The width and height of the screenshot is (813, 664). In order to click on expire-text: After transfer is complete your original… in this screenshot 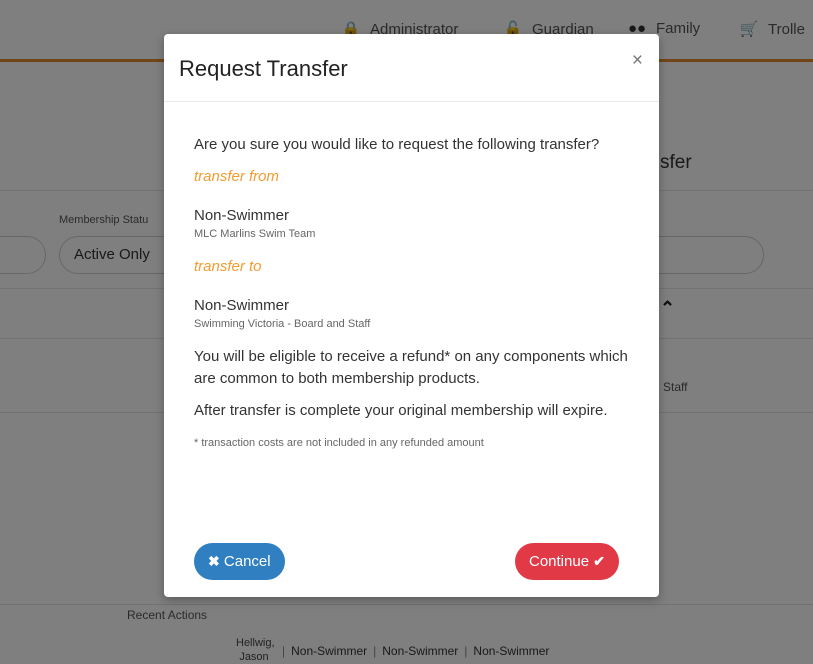, I will do `click(401, 410)`.